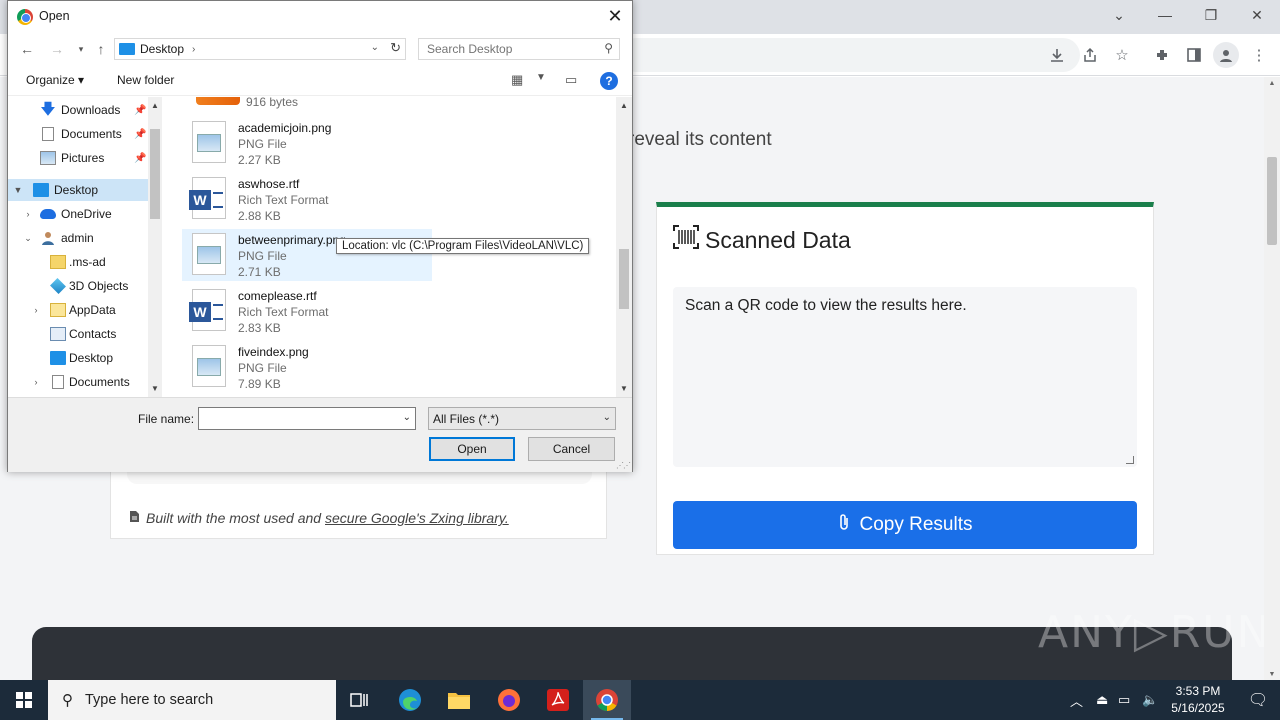 This screenshot has height=720, width=1280. I want to click on search-field: ⚲, so click(519, 49).